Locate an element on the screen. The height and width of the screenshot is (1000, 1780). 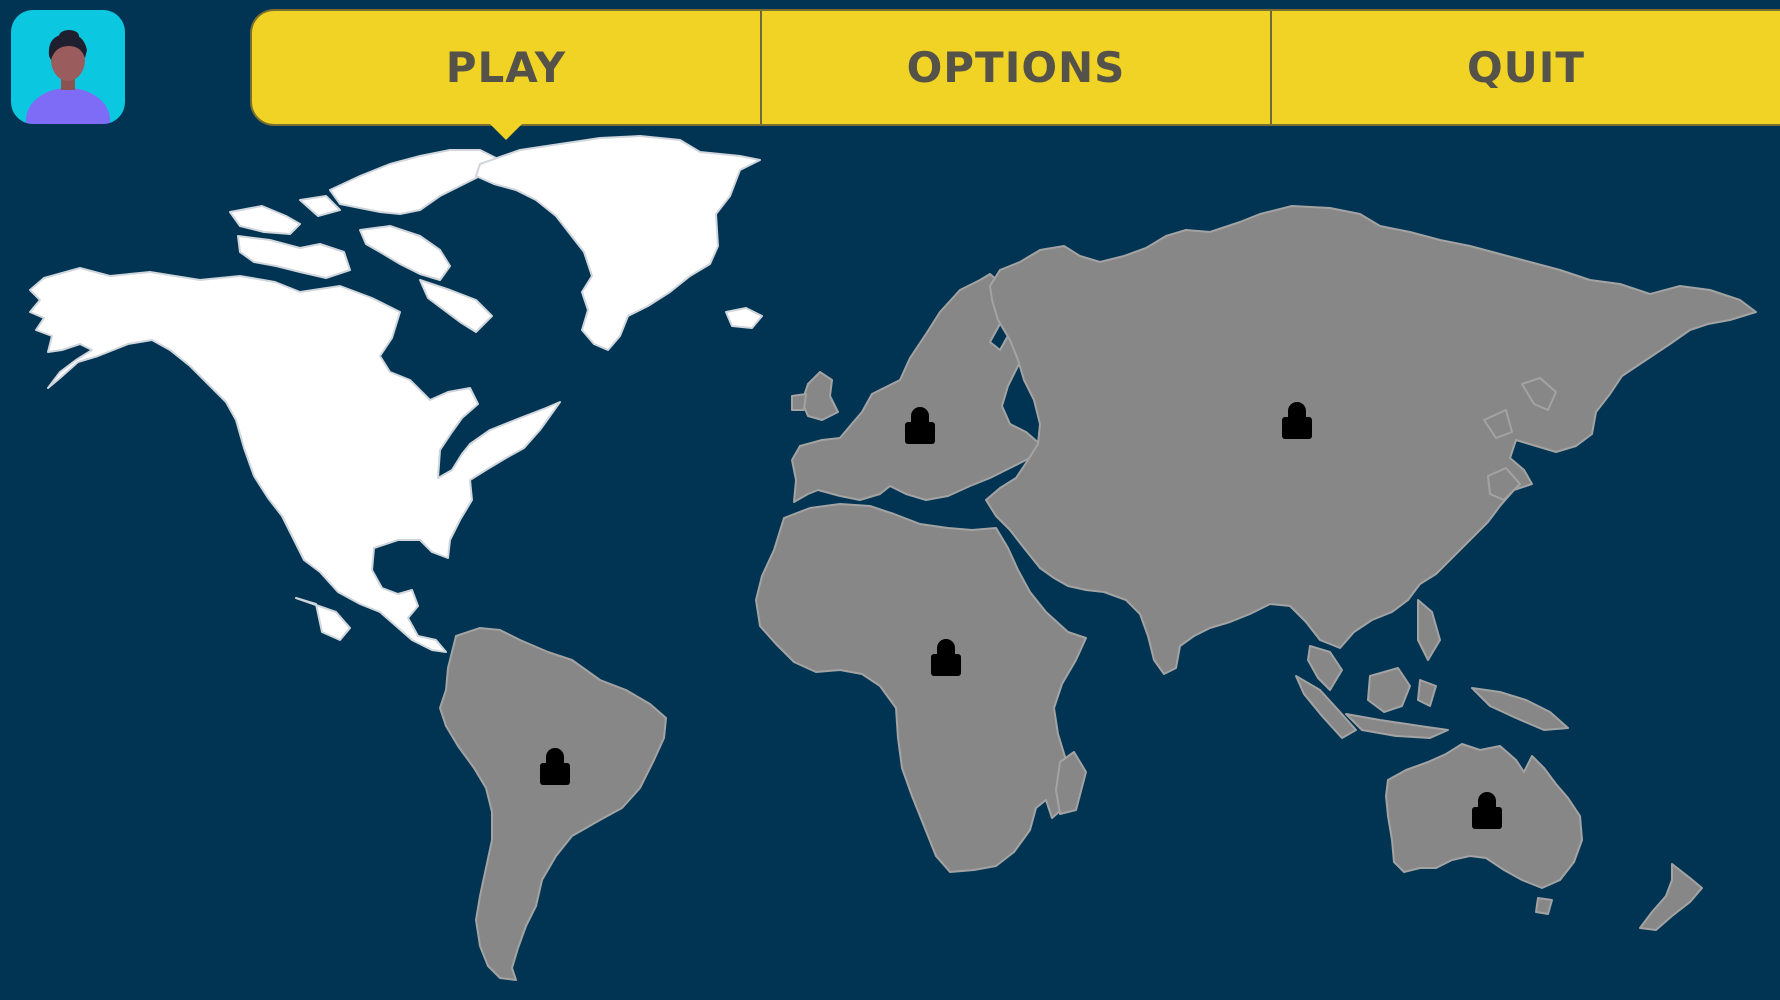
quit-button: QUIT is located at coordinates (1525, 67).